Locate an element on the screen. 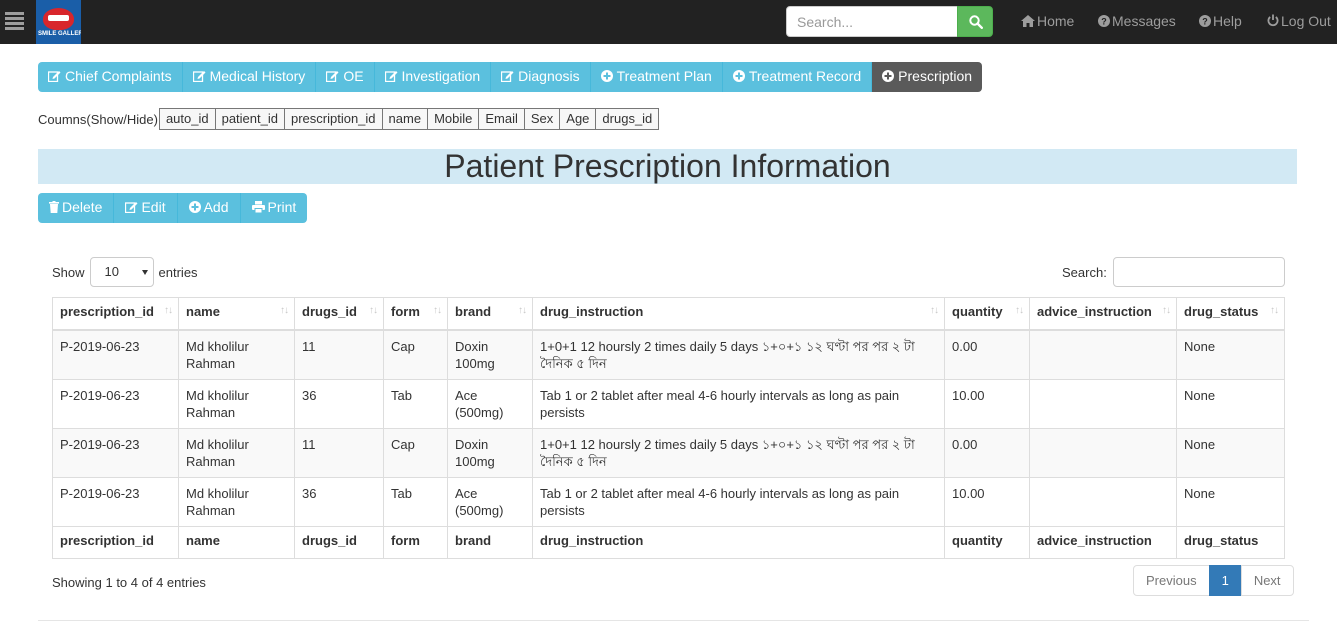 The width and height of the screenshot is (1337, 623). home-icon is located at coordinates (1028, 21).